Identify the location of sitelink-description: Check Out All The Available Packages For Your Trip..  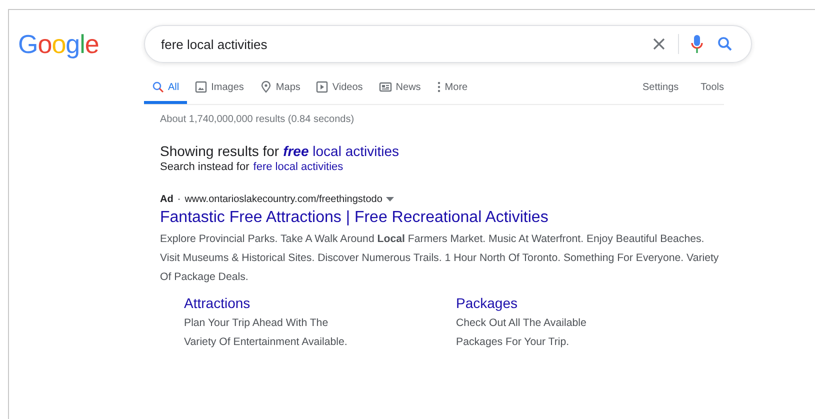
(522, 333).